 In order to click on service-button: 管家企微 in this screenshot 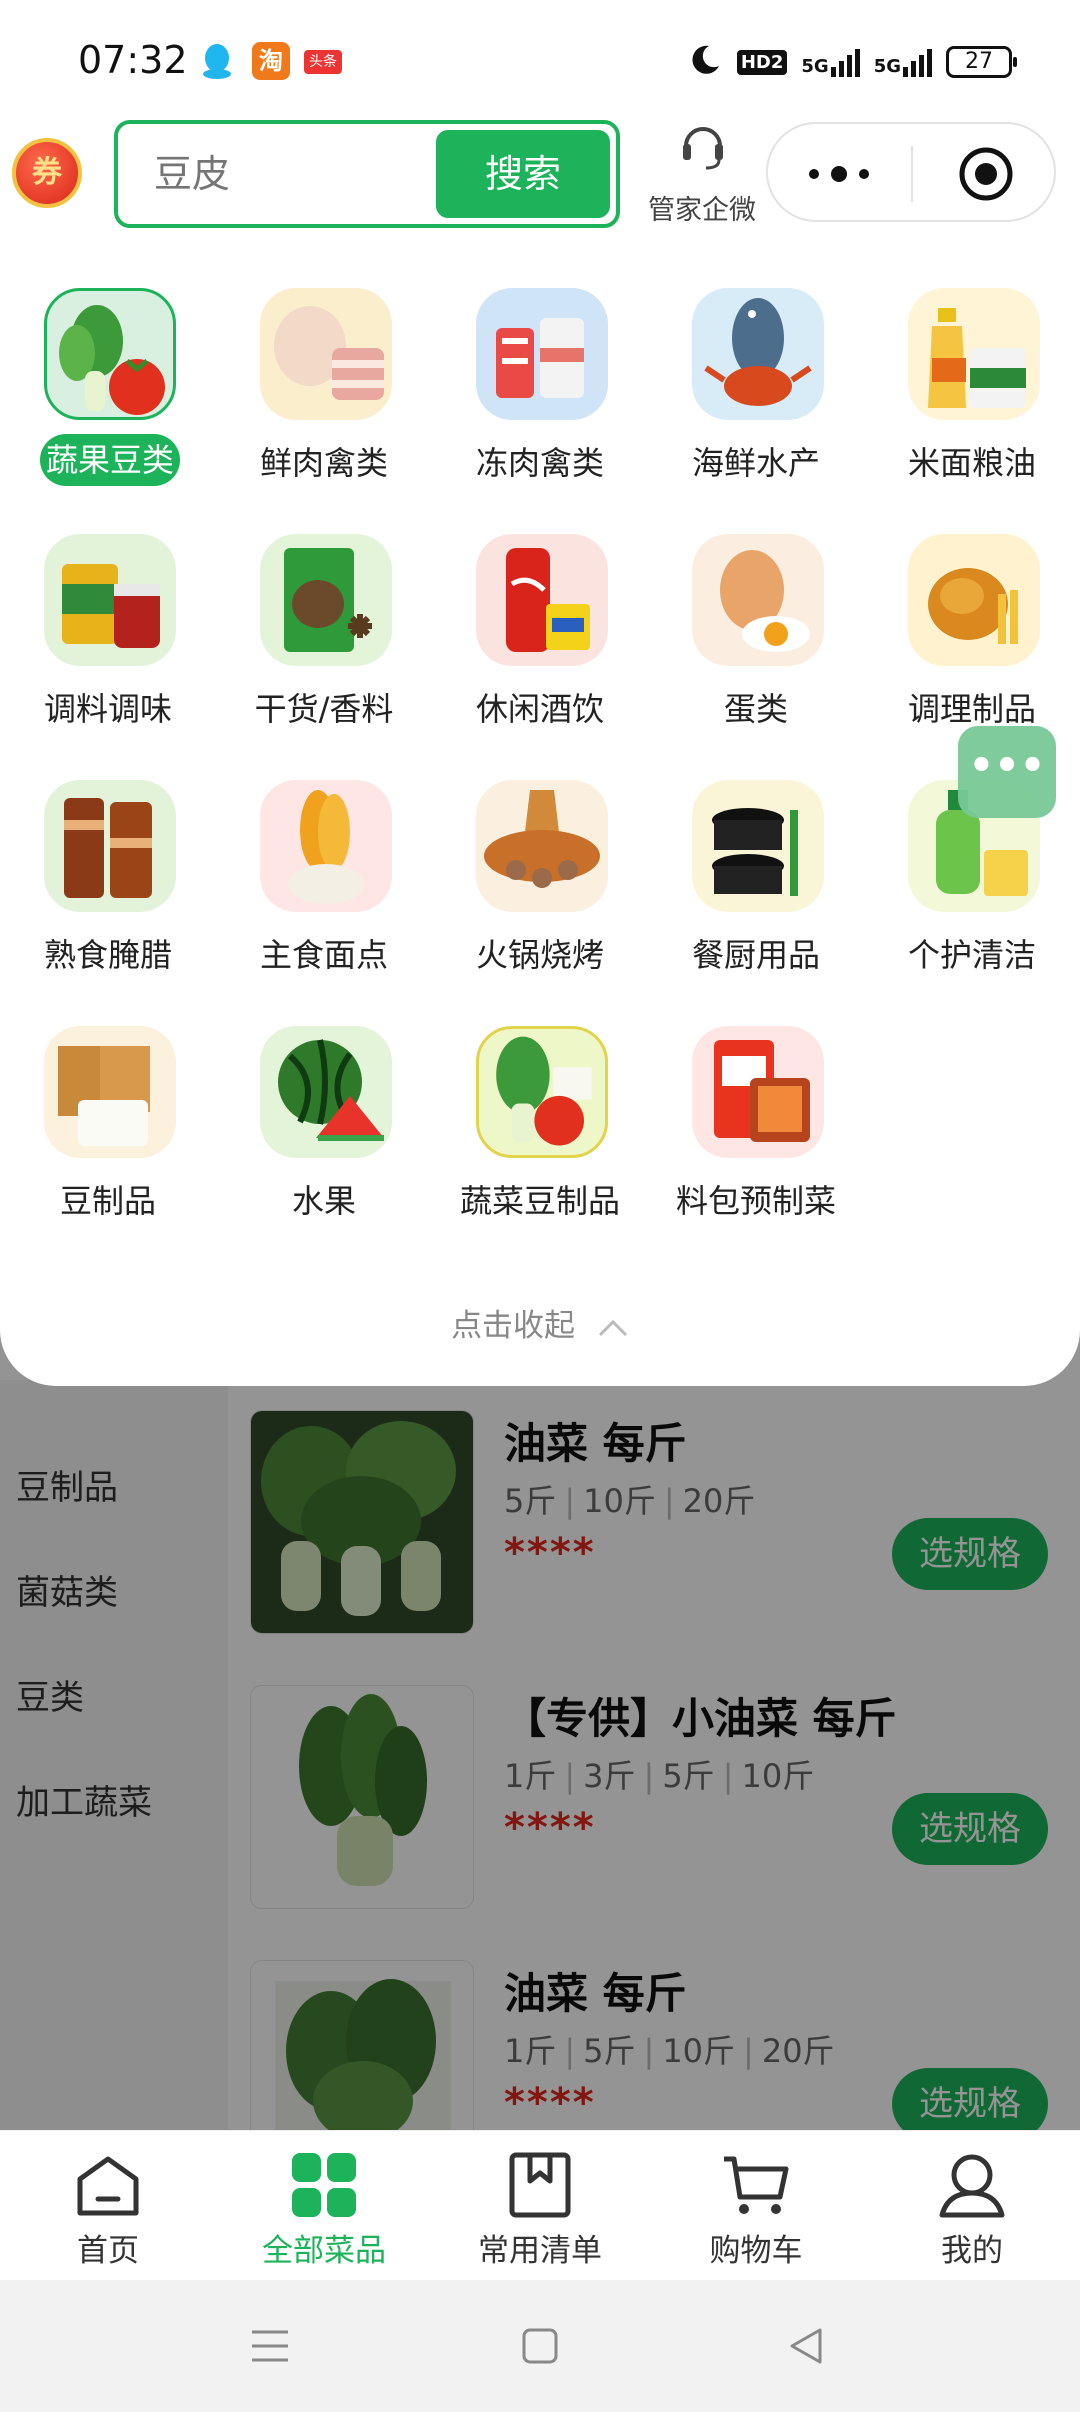, I will do `click(702, 173)`.